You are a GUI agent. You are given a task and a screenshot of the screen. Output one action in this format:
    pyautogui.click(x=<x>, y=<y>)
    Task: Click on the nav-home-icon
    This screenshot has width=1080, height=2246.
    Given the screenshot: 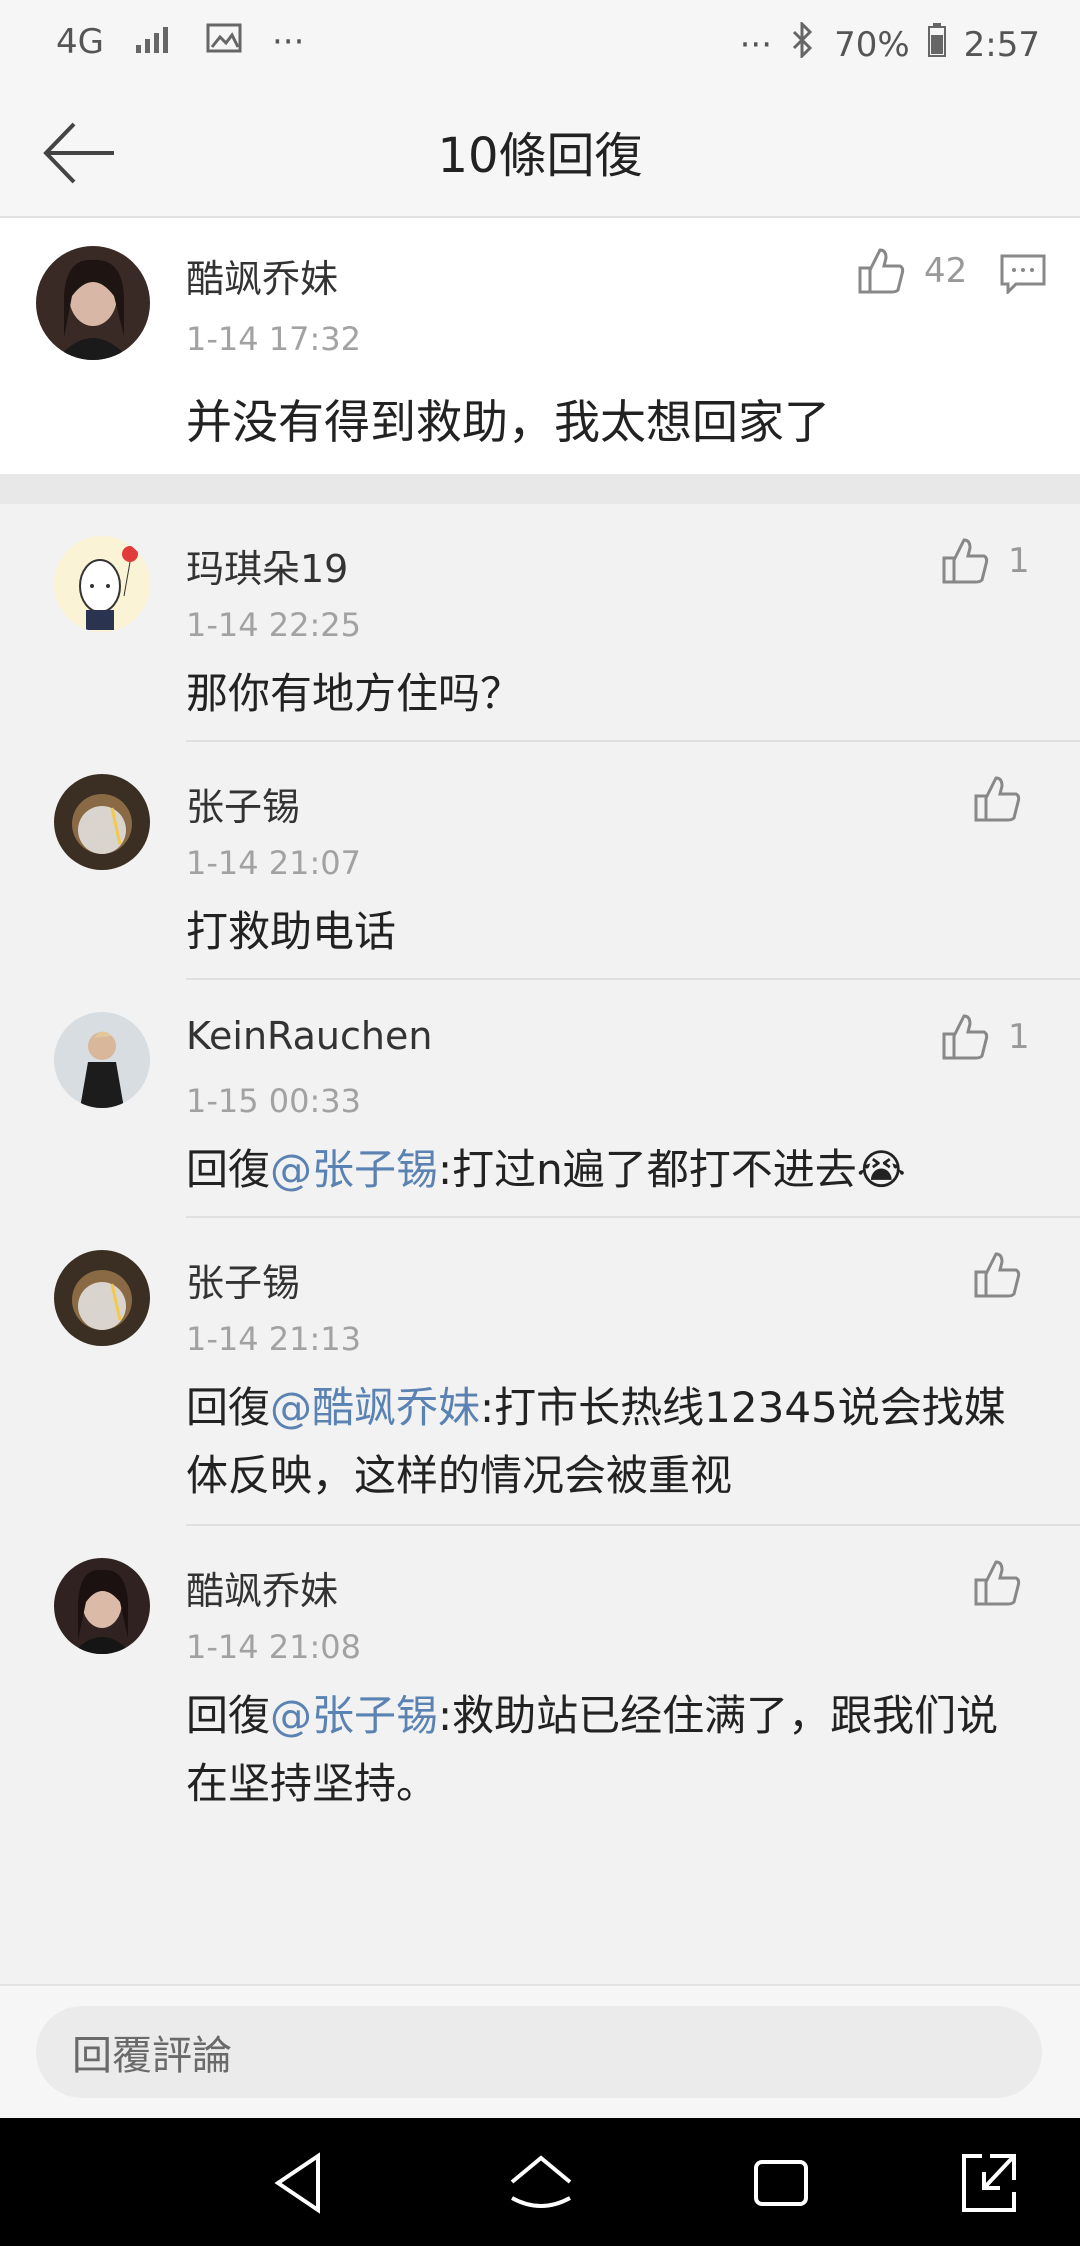 What is the action you would take?
    pyautogui.click(x=541, y=2181)
    